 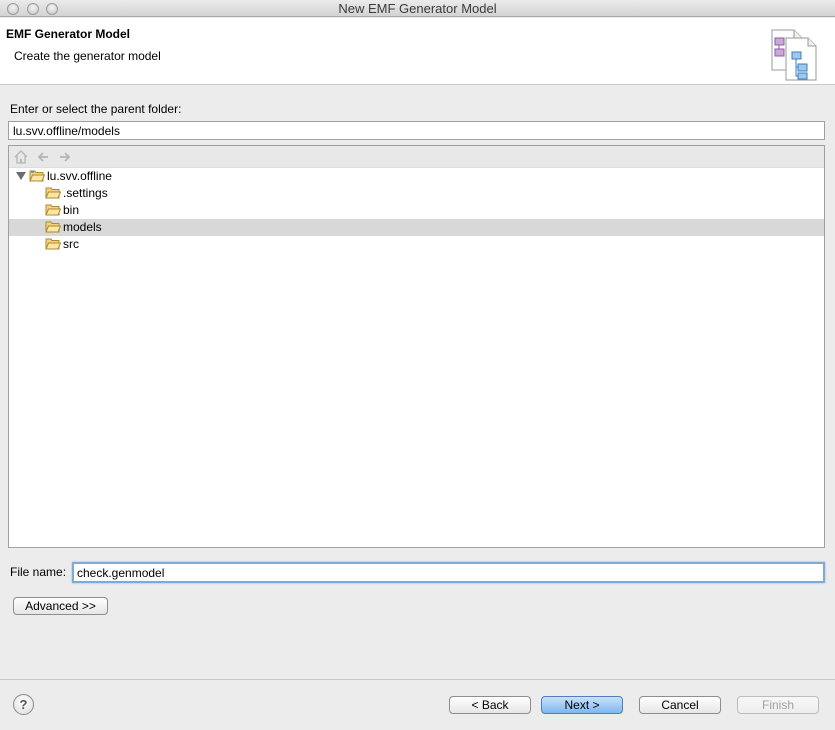 What do you see at coordinates (490, 705) in the screenshot?
I see `back-button: < Back` at bounding box center [490, 705].